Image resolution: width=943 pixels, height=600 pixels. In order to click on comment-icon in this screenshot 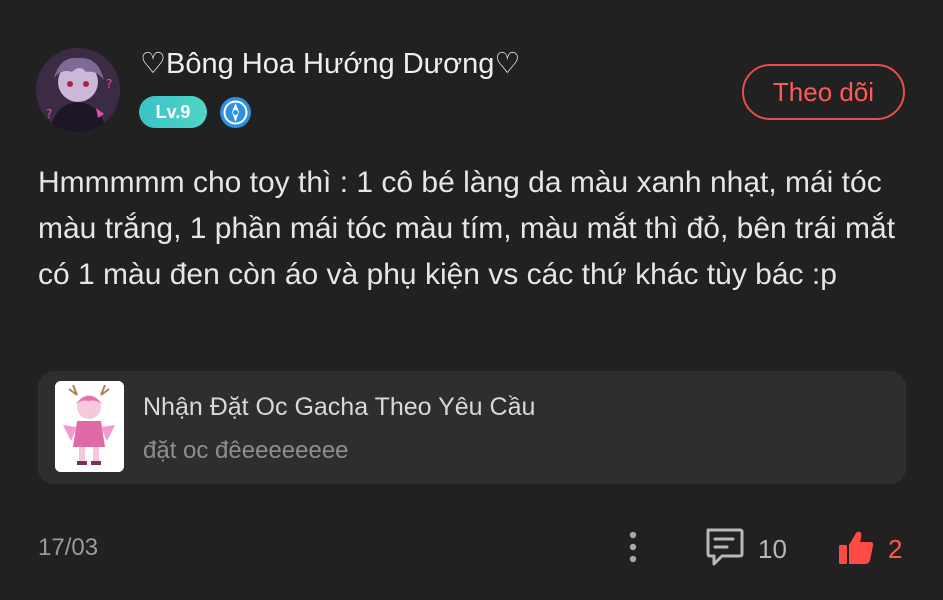, I will do `click(725, 547)`.